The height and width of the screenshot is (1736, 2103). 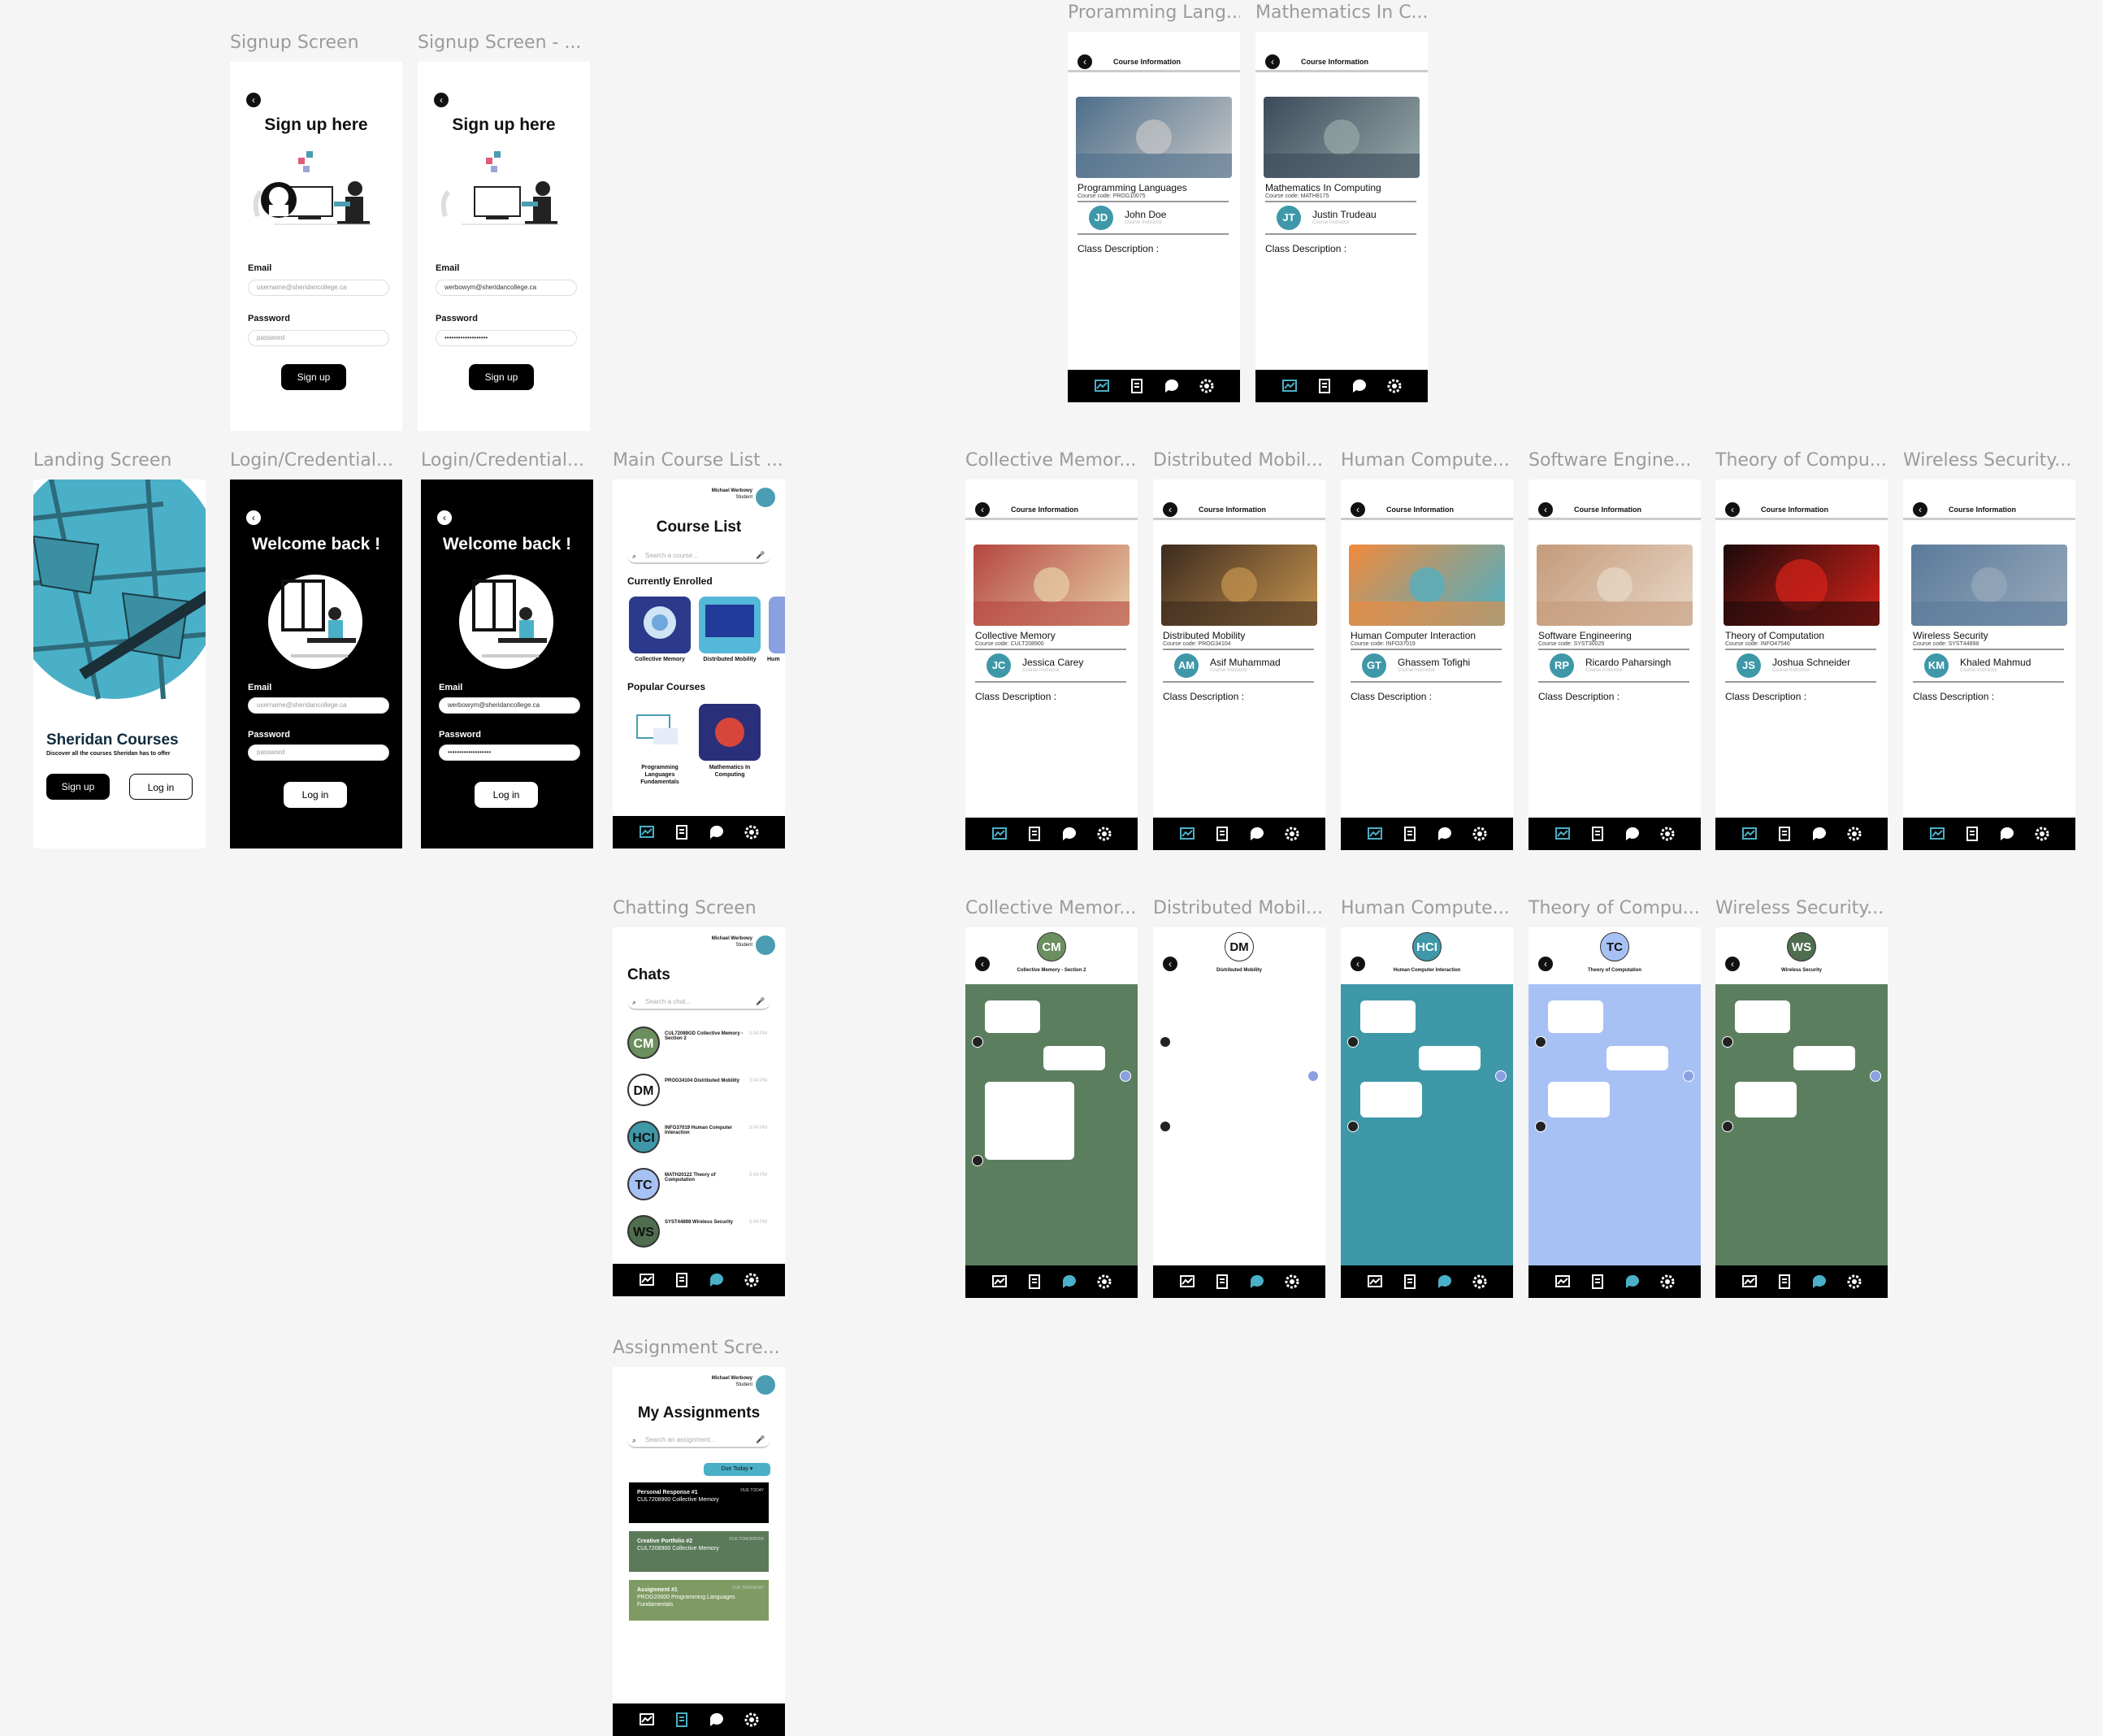 I want to click on course-thumb-programming, so click(x=660, y=732).